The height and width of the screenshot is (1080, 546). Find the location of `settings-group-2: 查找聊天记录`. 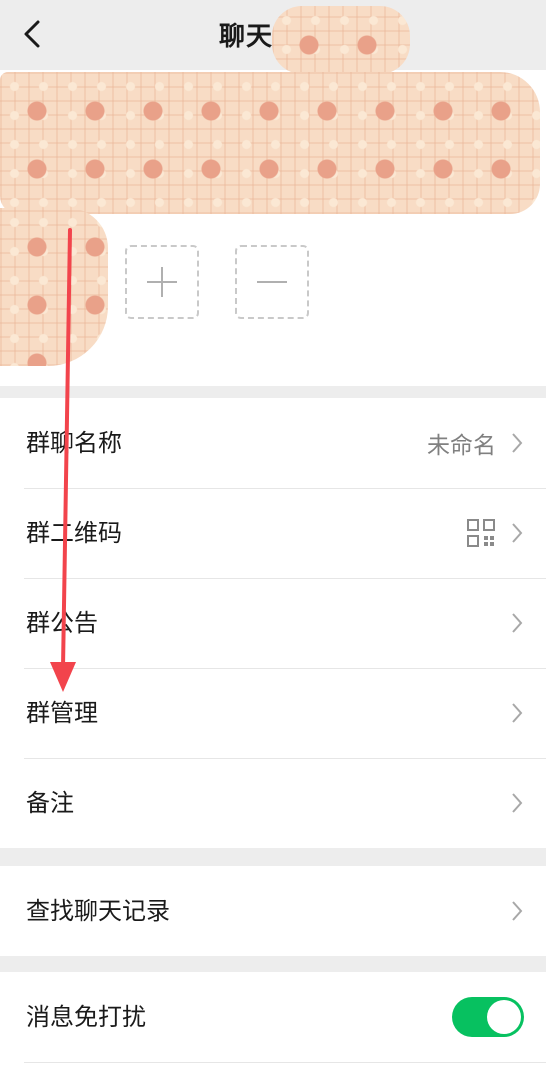

settings-group-2: 查找聊天记录 is located at coordinates (273, 911).